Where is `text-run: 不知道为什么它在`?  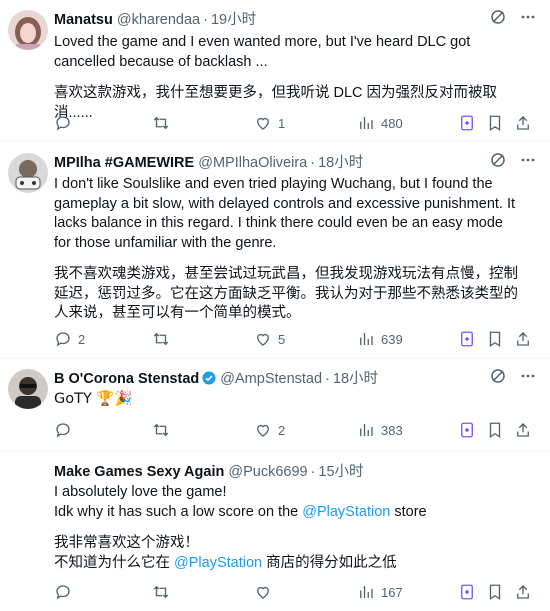
text-run: 不知道为什么它在 is located at coordinates (114, 562).